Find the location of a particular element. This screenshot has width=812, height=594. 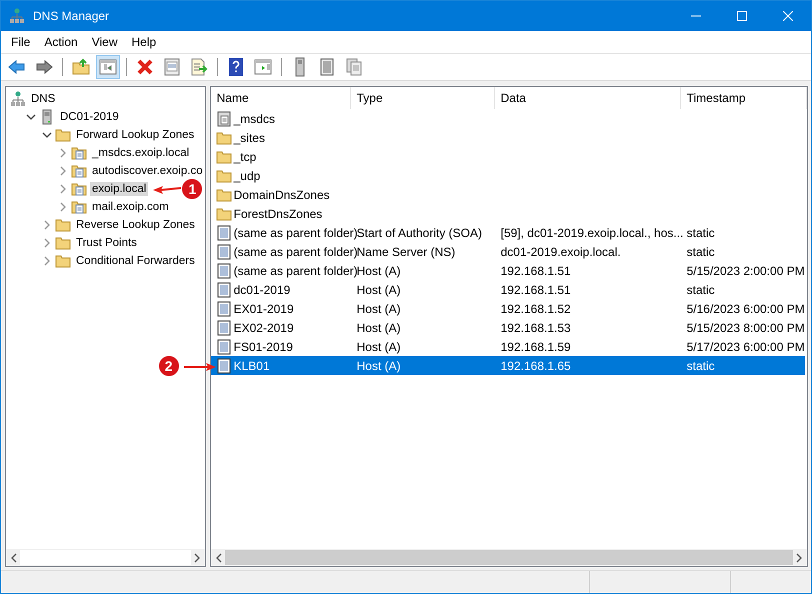

table-cell: 192.168.1.65 is located at coordinates (535, 365).